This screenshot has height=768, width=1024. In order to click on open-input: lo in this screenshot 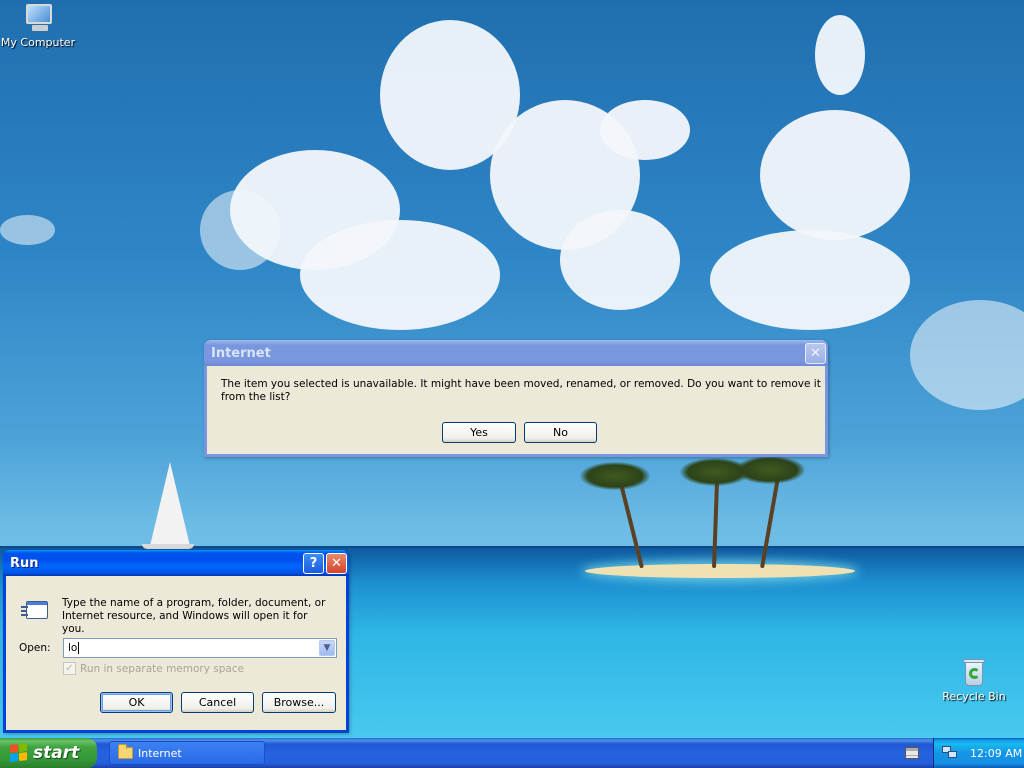, I will do `click(191, 648)`.